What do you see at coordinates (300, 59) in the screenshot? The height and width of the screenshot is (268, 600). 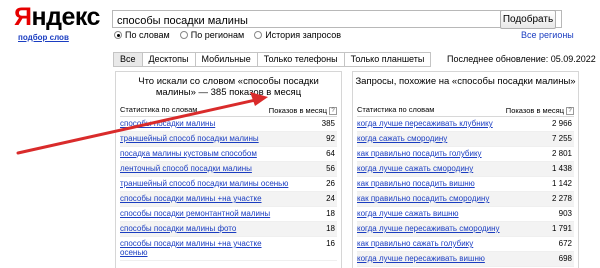 I see `tab-phones-only: Только телефоны` at bounding box center [300, 59].